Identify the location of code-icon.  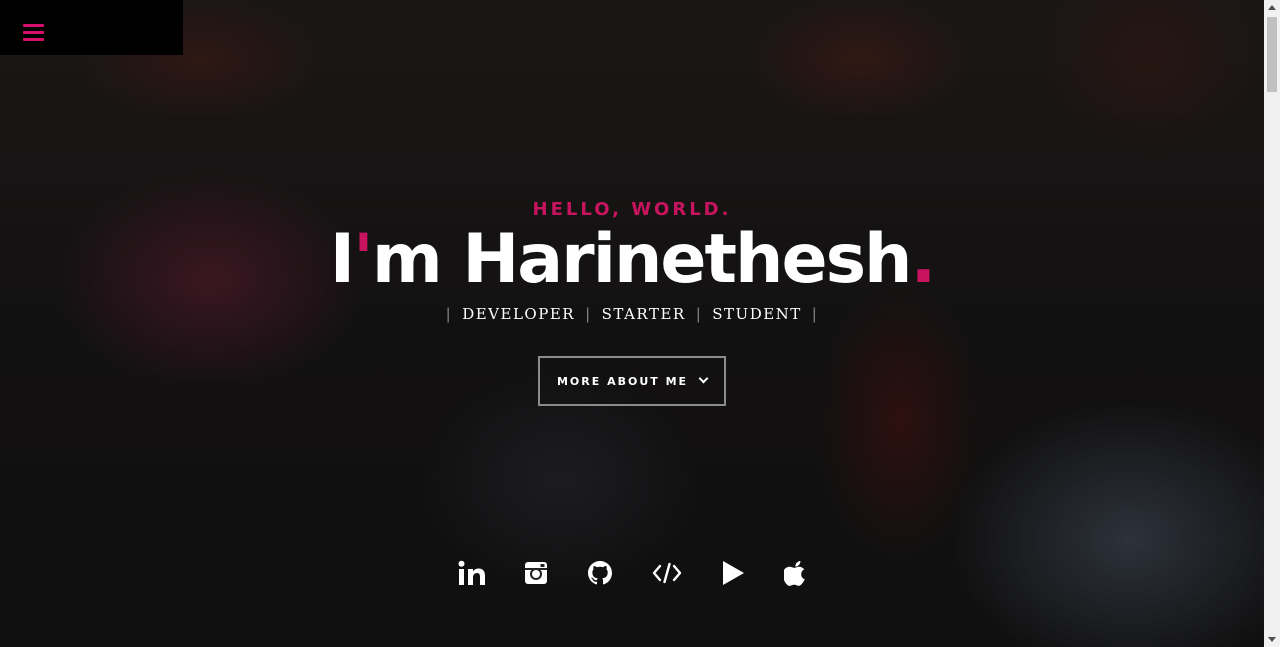
(667, 573).